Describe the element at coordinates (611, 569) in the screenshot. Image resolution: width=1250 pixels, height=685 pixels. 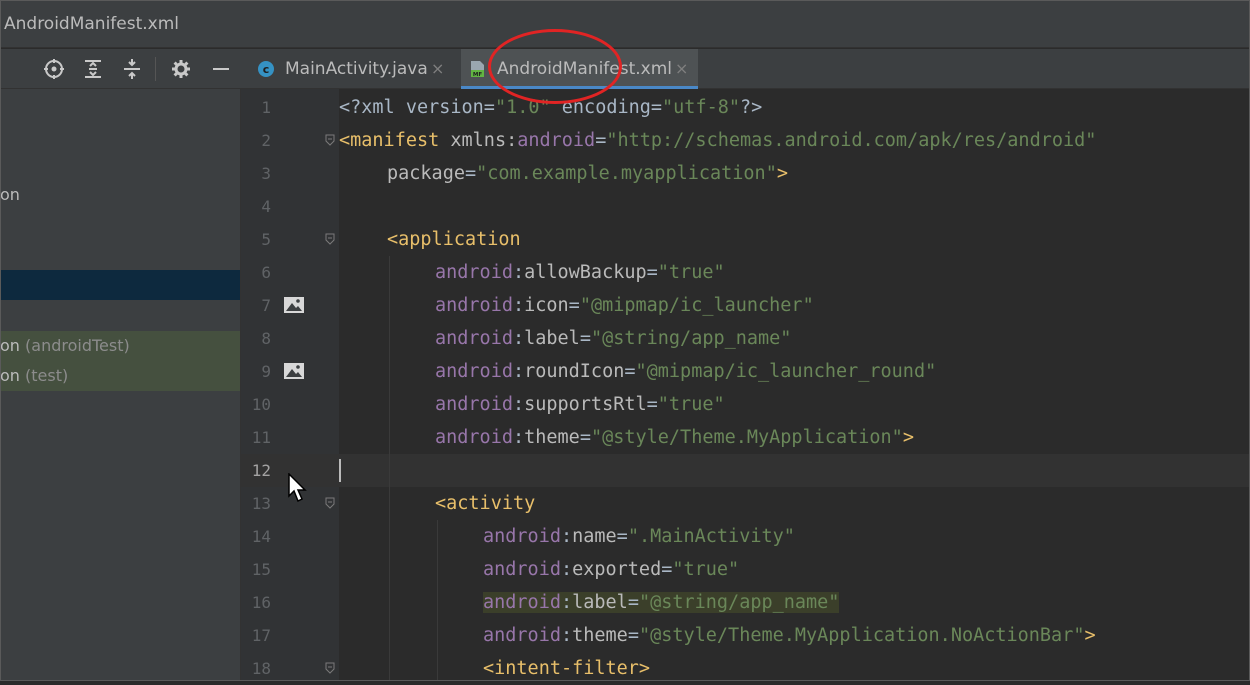
I see `code-text: android:exported="true"` at that location.